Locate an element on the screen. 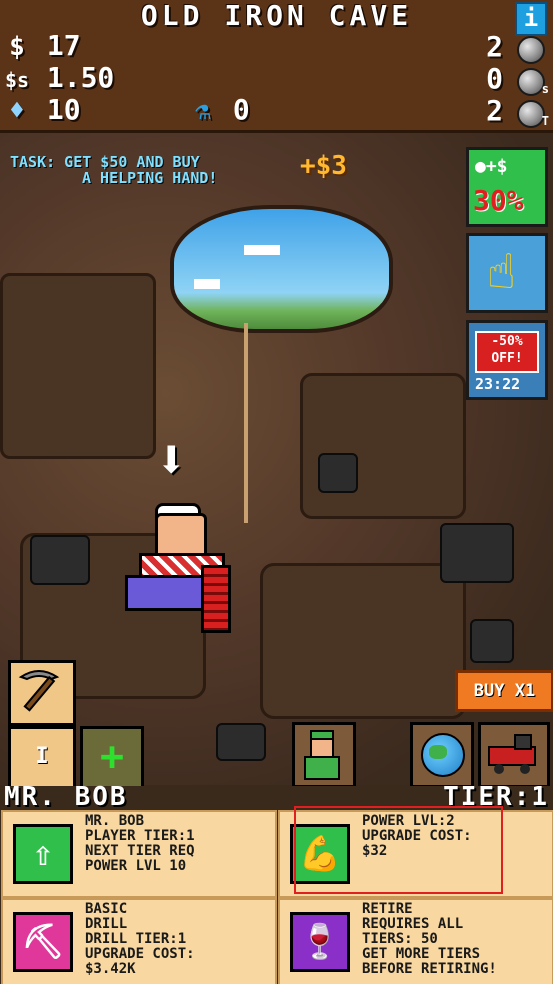  task-reward: +$3 is located at coordinates (323, 166).